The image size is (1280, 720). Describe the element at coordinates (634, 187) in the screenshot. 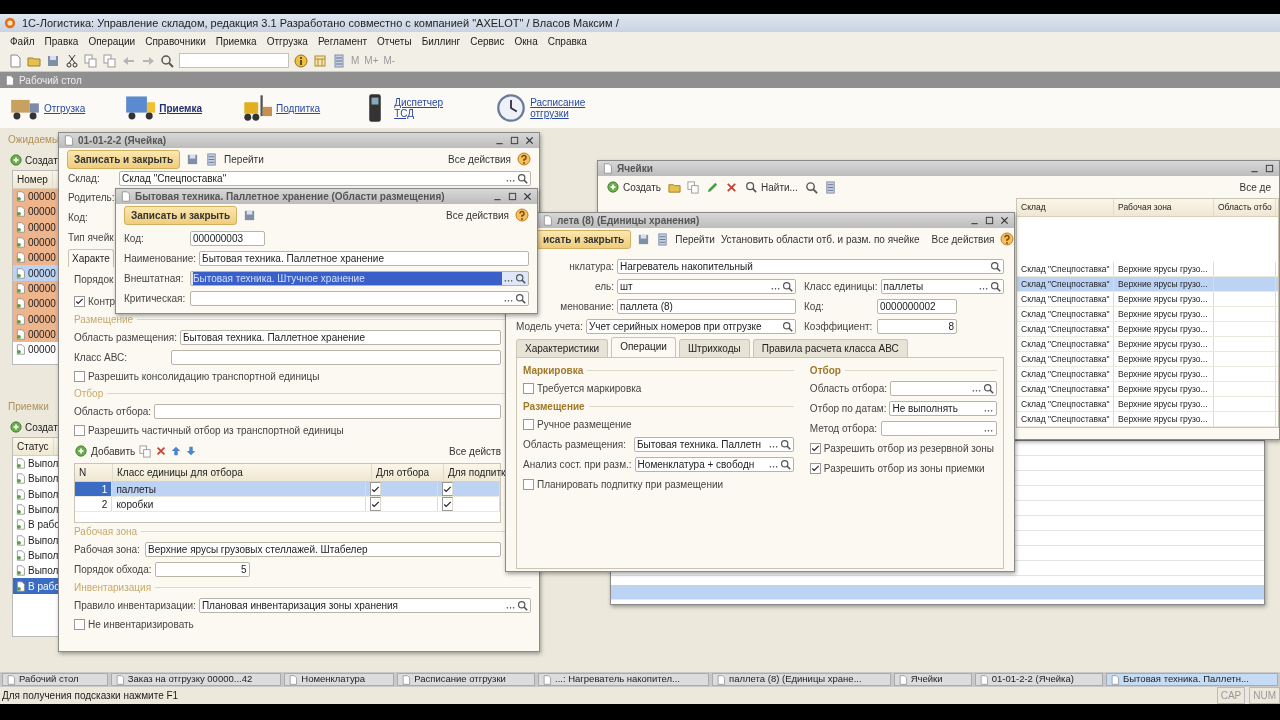

I see `create-button: Создать` at that location.